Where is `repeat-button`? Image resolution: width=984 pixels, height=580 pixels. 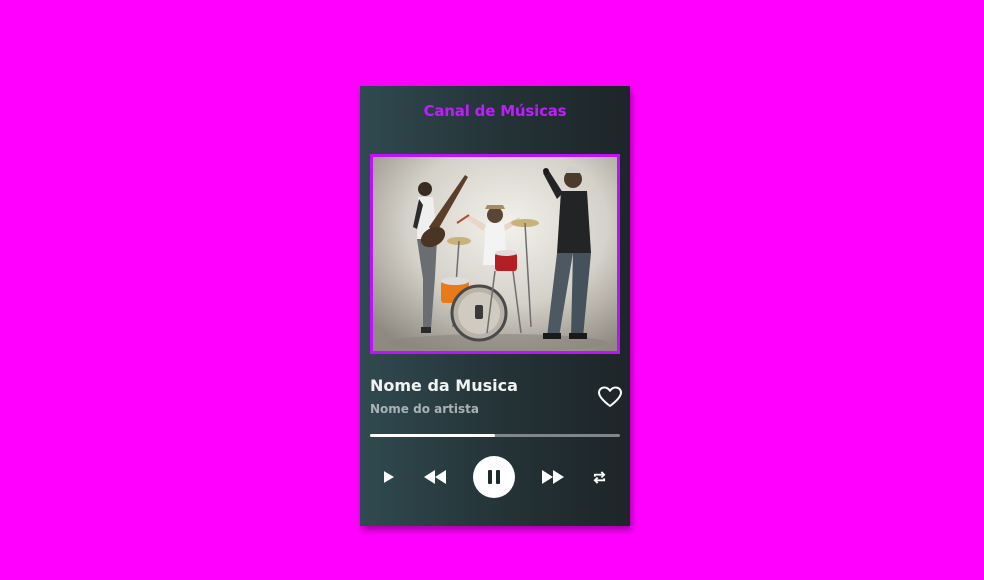 repeat-button is located at coordinates (599, 477).